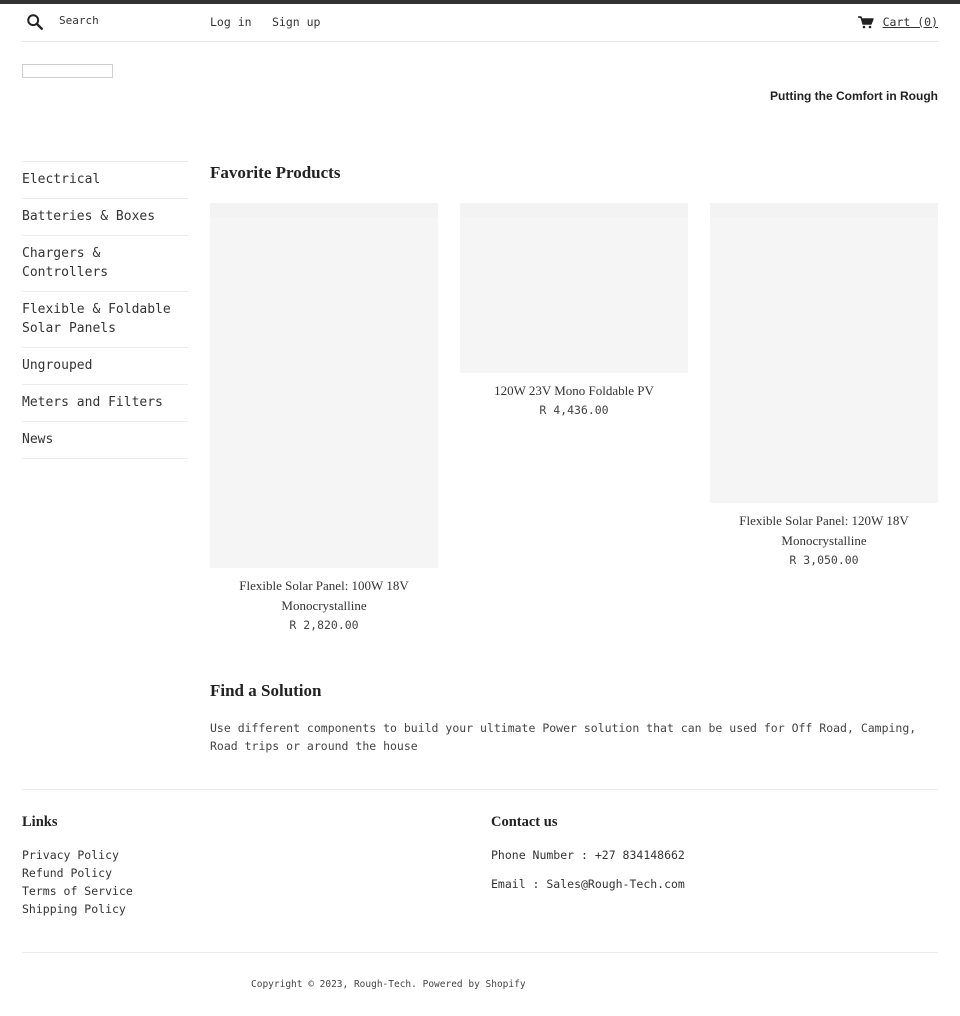  I want to click on privacy-policy-link: Privacy Policy, so click(77, 855).